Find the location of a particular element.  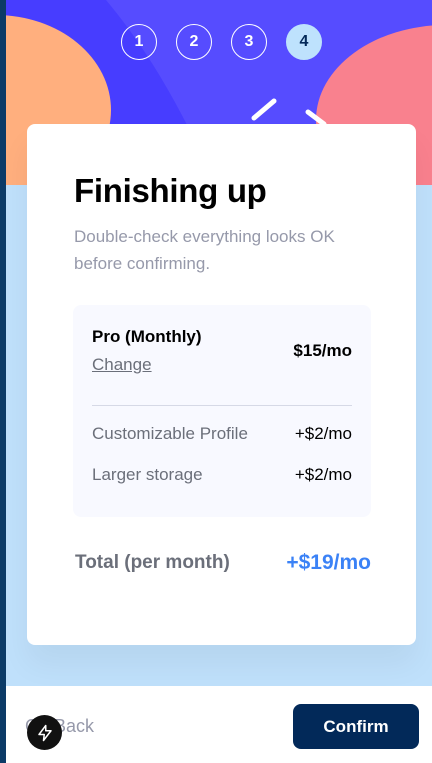

addon-name: Larger storage is located at coordinates (147, 474).